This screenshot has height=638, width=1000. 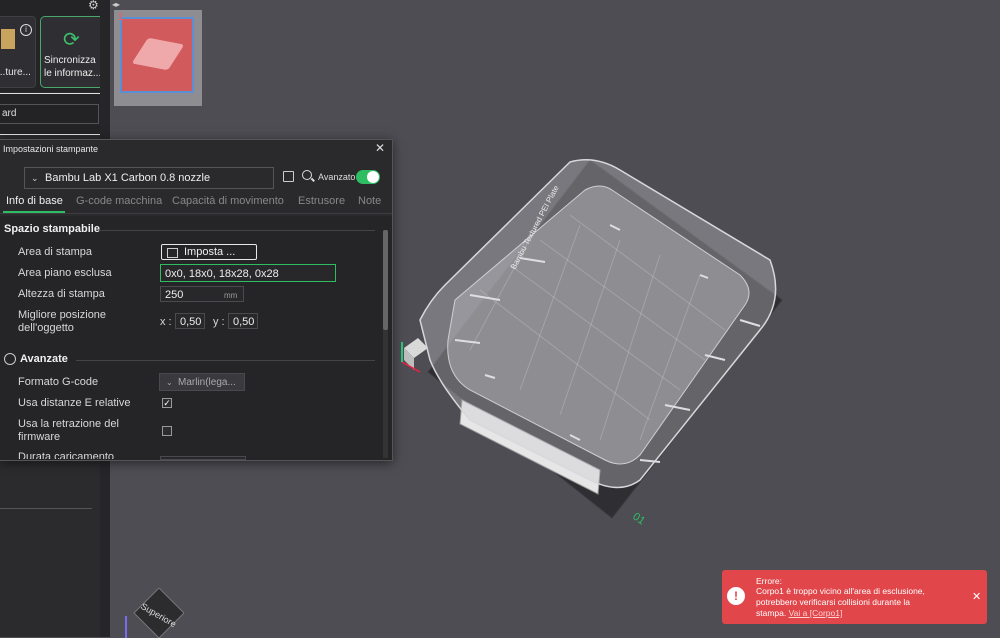 What do you see at coordinates (65, 273) in the screenshot?
I see `excluded-area-label: Area piano esclusa` at bounding box center [65, 273].